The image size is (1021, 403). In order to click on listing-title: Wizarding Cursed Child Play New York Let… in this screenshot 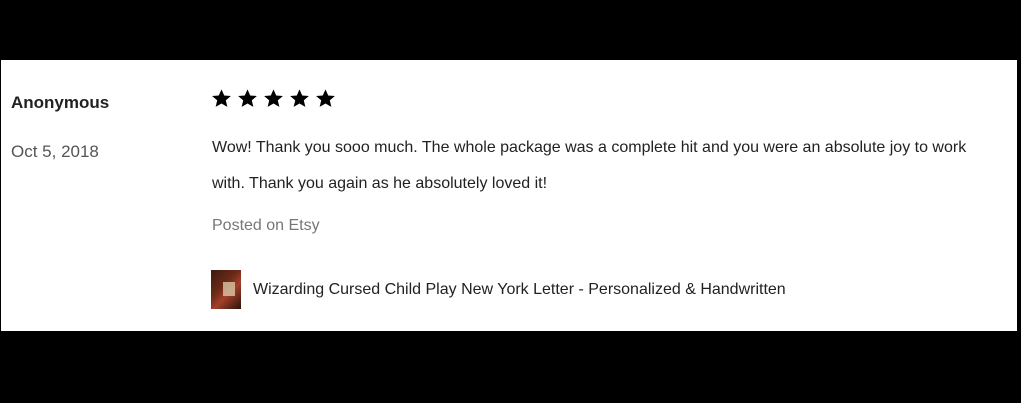, I will do `click(519, 290)`.